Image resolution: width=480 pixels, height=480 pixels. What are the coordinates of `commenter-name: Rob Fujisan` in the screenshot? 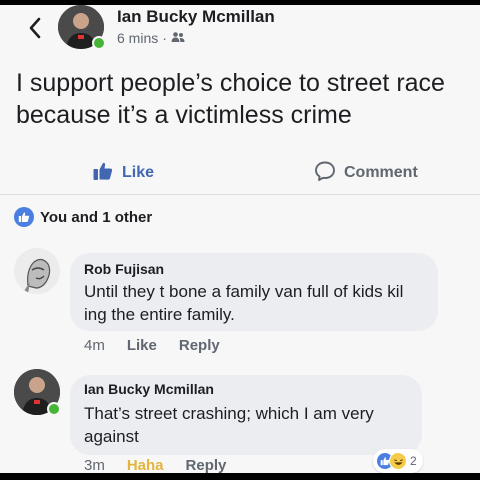 It's located at (124, 269).